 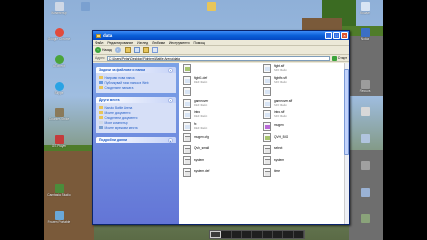 I want to click on file-item: QVH_BIG, so click(x=296, y=138).